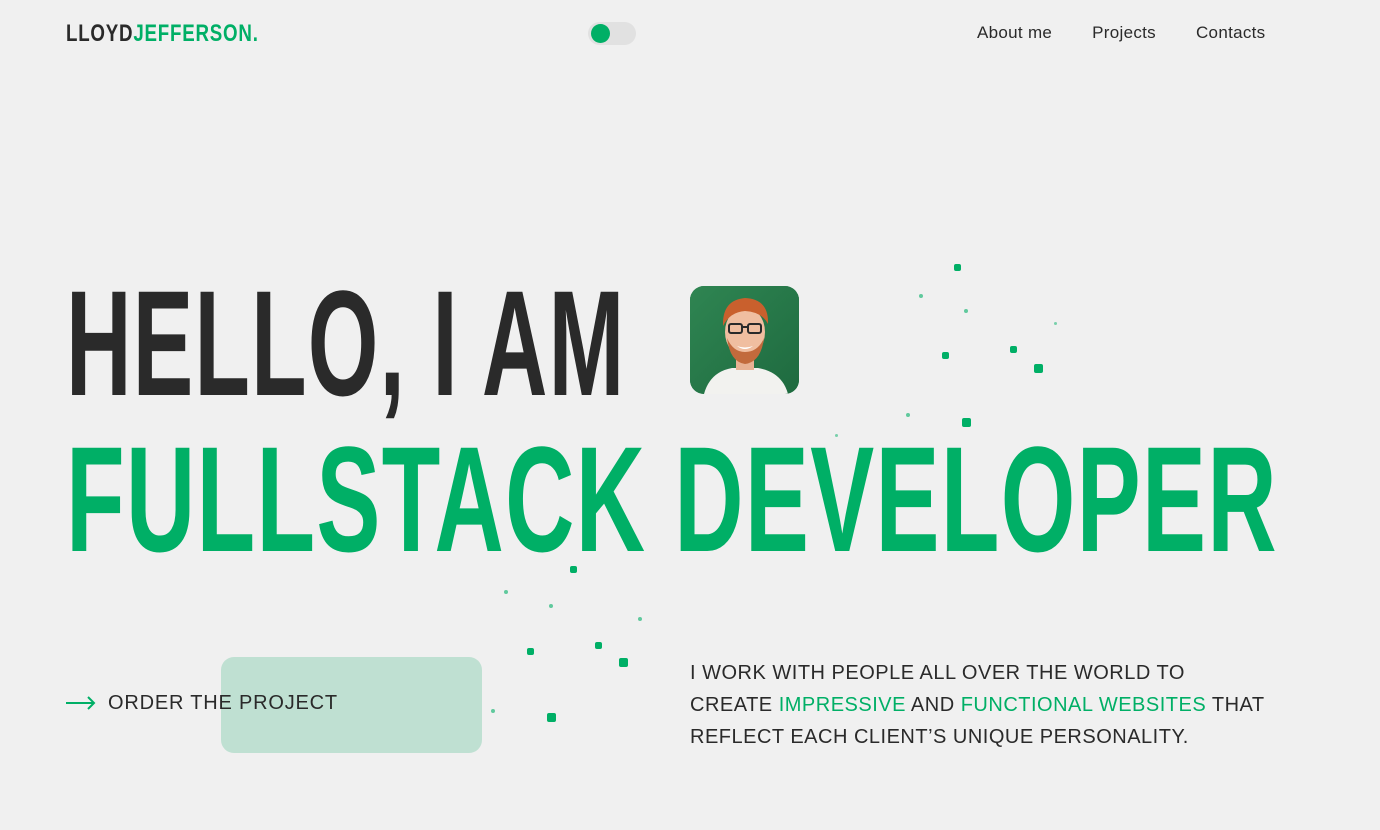 Image resolution: width=1380 pixels, height=830 pixels. I want to click on main-nav: About me Projects Contacts, so click(1121, 33).